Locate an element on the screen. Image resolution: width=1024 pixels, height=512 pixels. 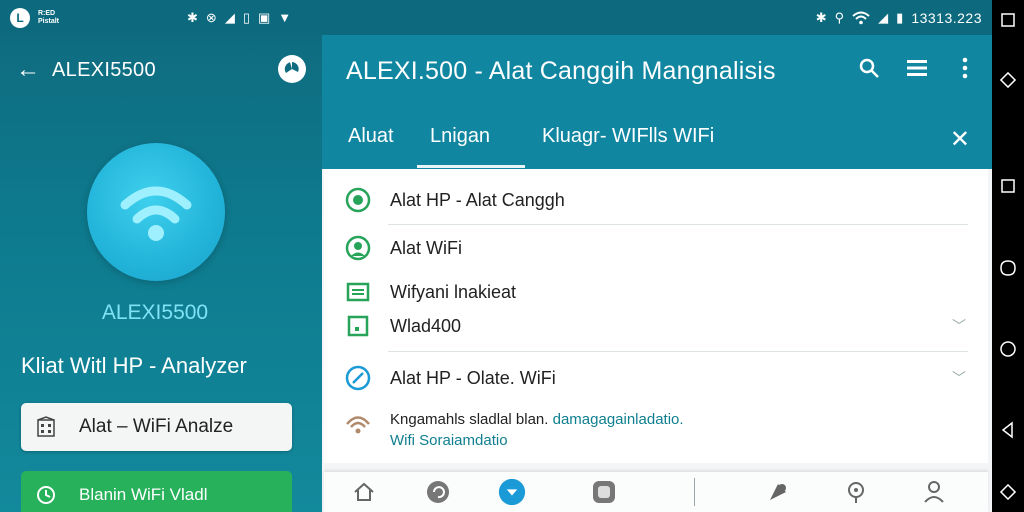
home-button-icon is located at coordinates (1008, 349).